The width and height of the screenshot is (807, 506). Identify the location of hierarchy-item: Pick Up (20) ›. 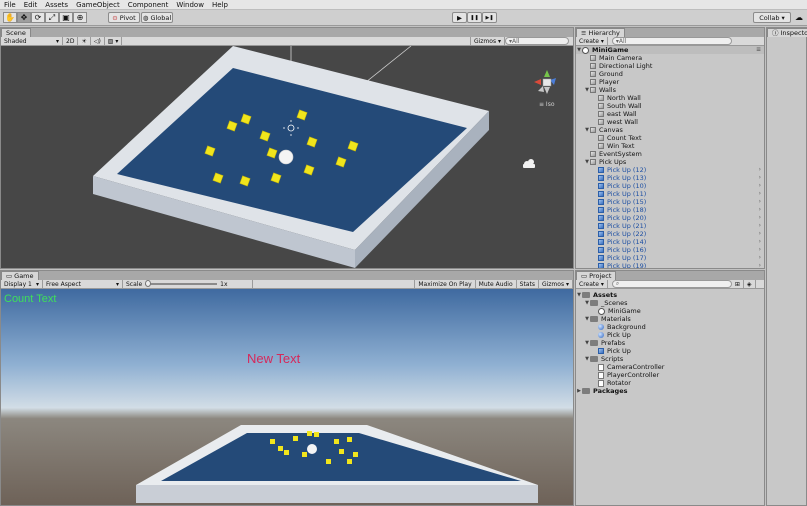
(670, 218).